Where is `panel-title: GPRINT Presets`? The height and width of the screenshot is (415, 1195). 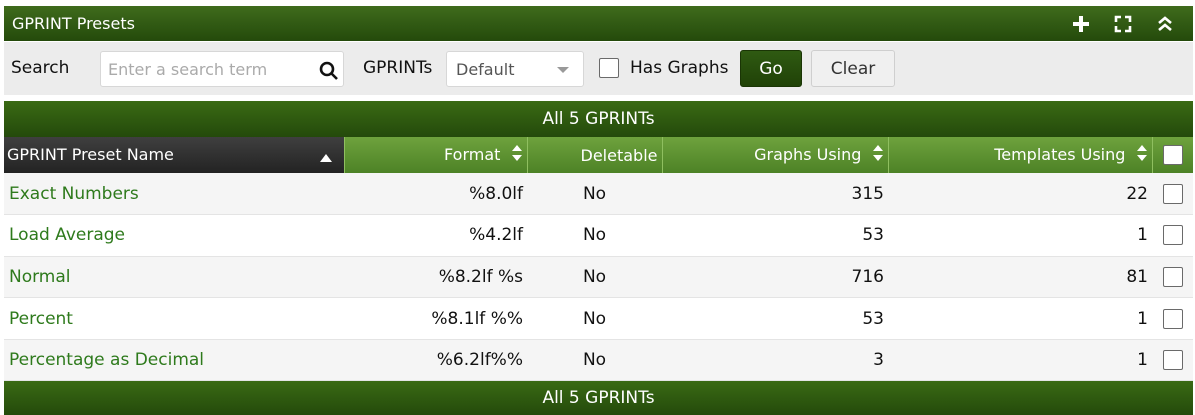 panel-title: GPRINT Presets is located at coordinates (73, 23).